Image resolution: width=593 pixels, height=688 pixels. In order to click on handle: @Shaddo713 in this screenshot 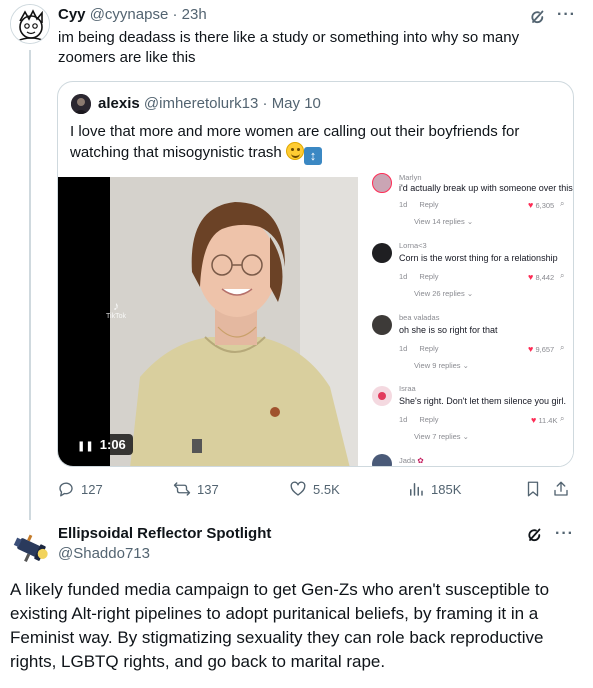, I will do `click(104, 553)`.